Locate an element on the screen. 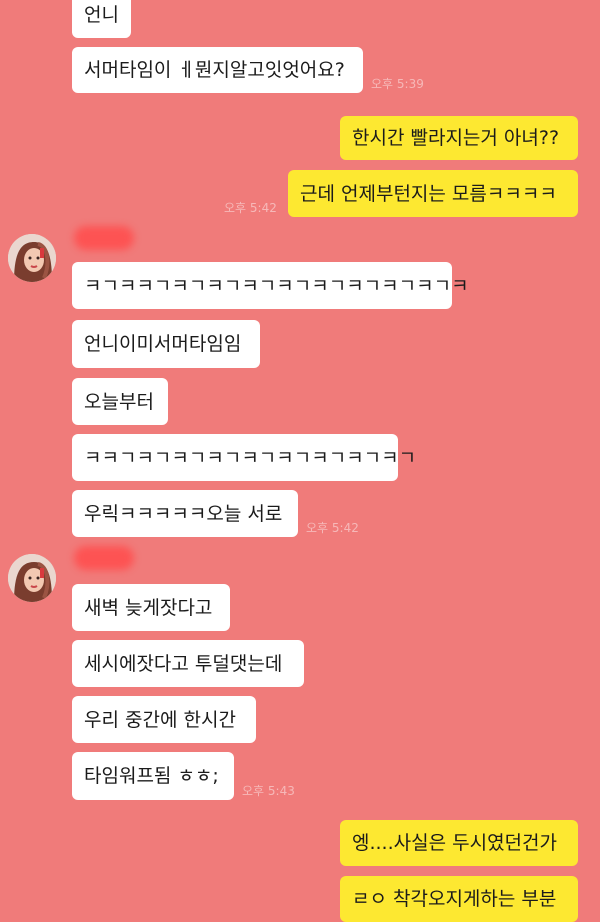  message-bubble-incoming: 서머타임이 ㅔ뭔지알고잇엇어요? is located at coordinates (217, 70).